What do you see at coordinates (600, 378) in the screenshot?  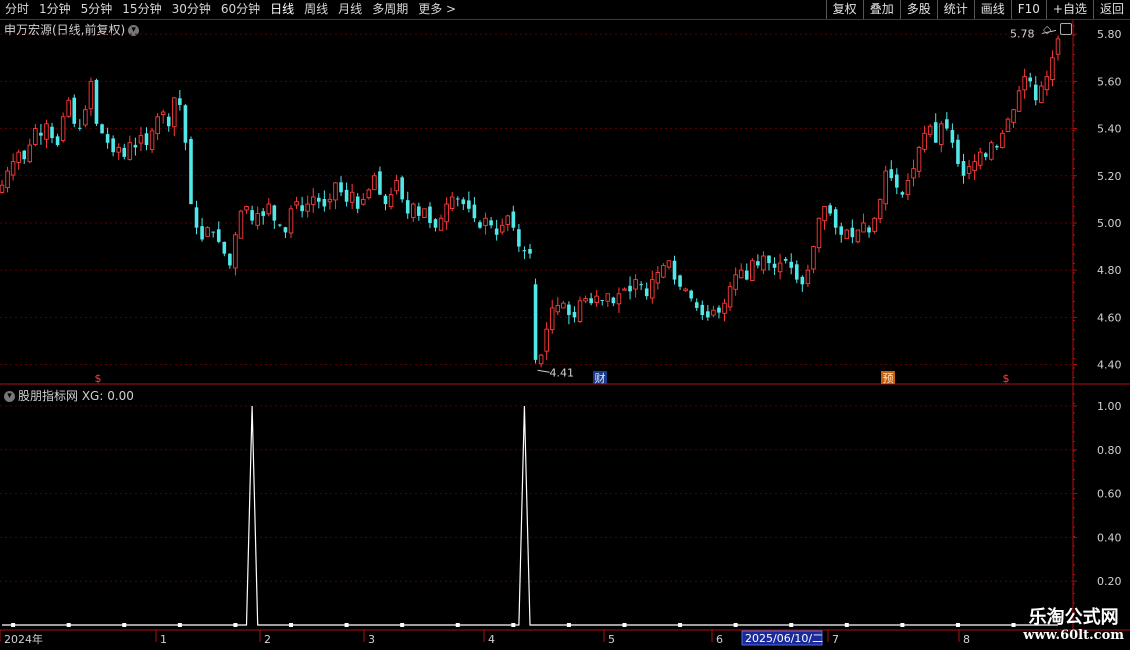 I see `event-marker: 财` at bounding box center [600, 378].